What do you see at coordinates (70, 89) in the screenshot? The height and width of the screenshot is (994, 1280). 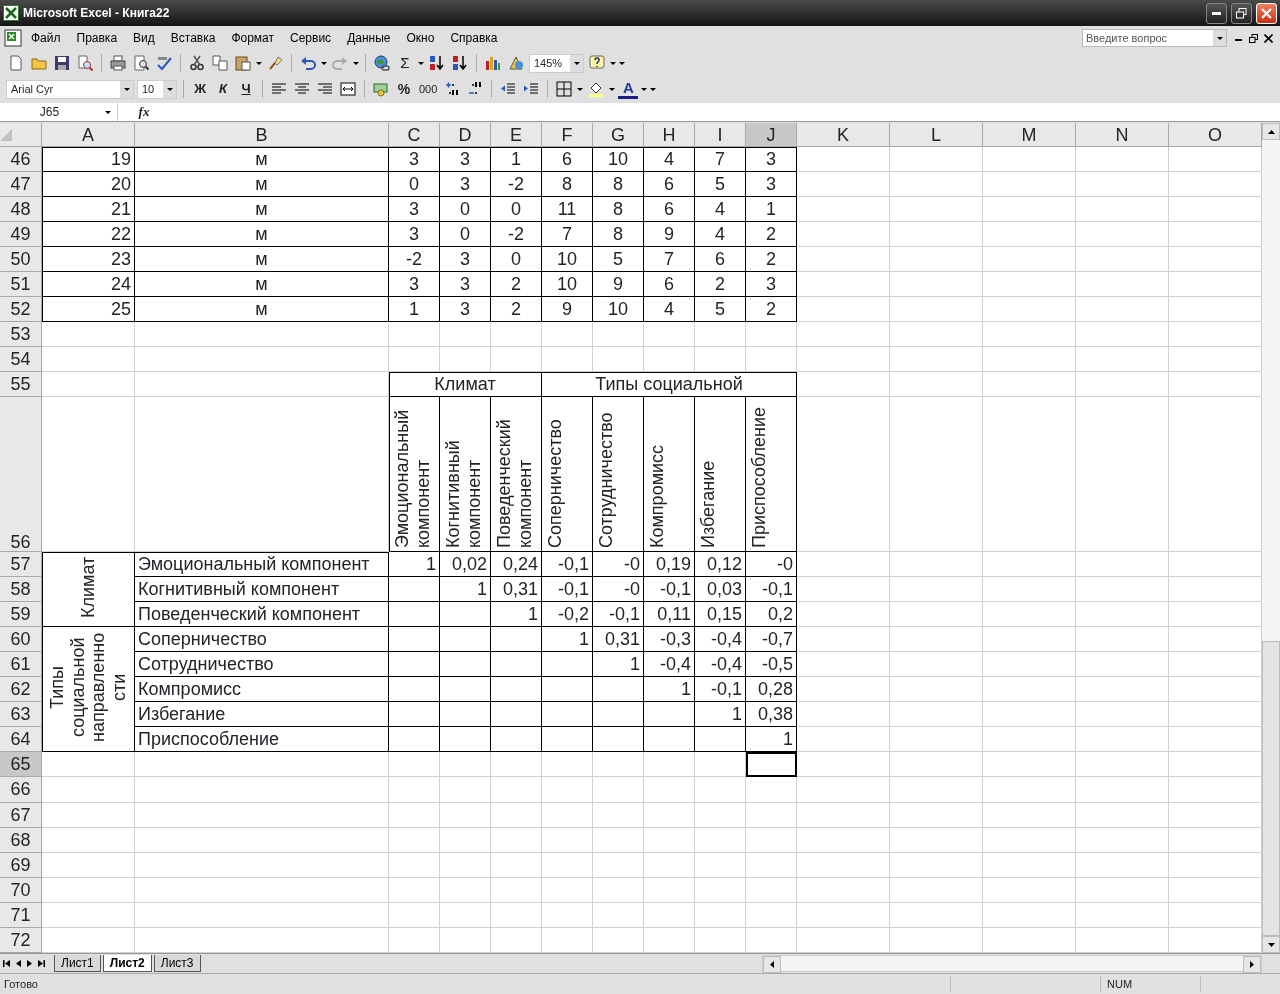 I see `font-dropdown: Arial Cyr` at bounding box center [70, 89].